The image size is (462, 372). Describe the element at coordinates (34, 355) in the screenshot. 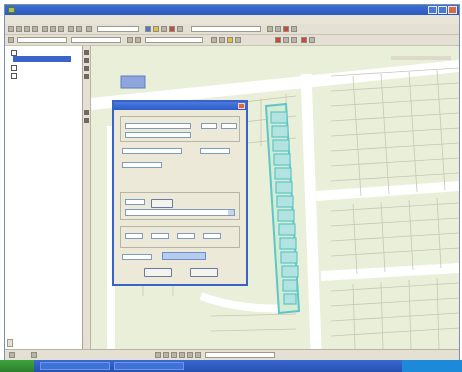

I see `status-icon-b` at that location.